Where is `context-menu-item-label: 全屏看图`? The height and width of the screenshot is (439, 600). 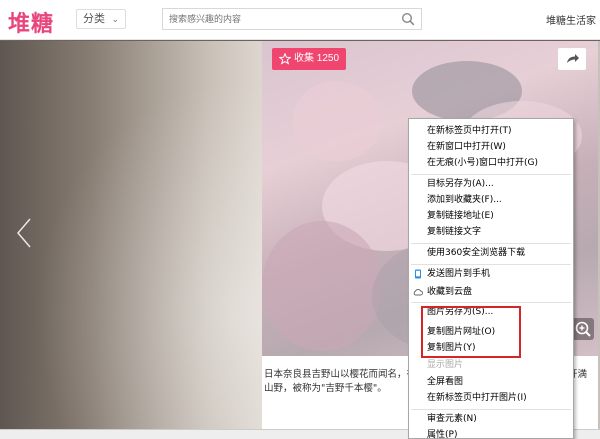 context-menu-item-label: 全屏看图 is located at coordinates (445, 382).